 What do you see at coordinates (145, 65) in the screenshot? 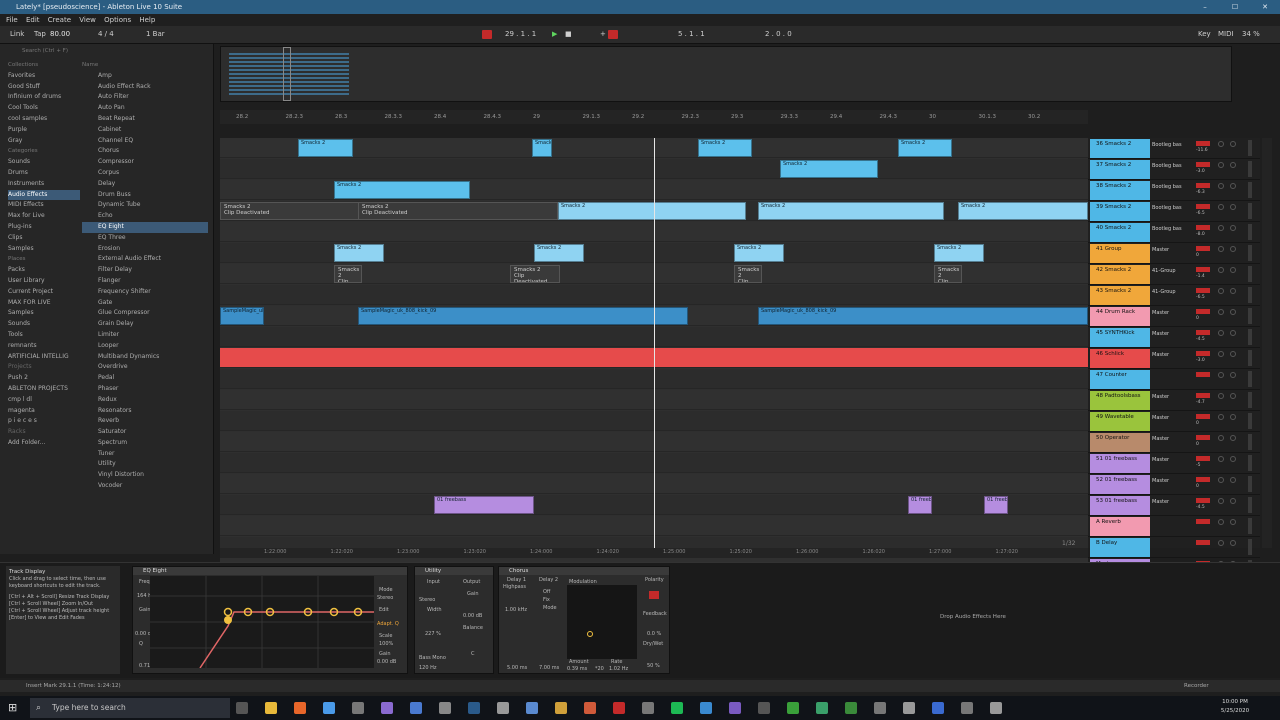
I see `browser-name-header: Name` at bounding box center [145, 65].